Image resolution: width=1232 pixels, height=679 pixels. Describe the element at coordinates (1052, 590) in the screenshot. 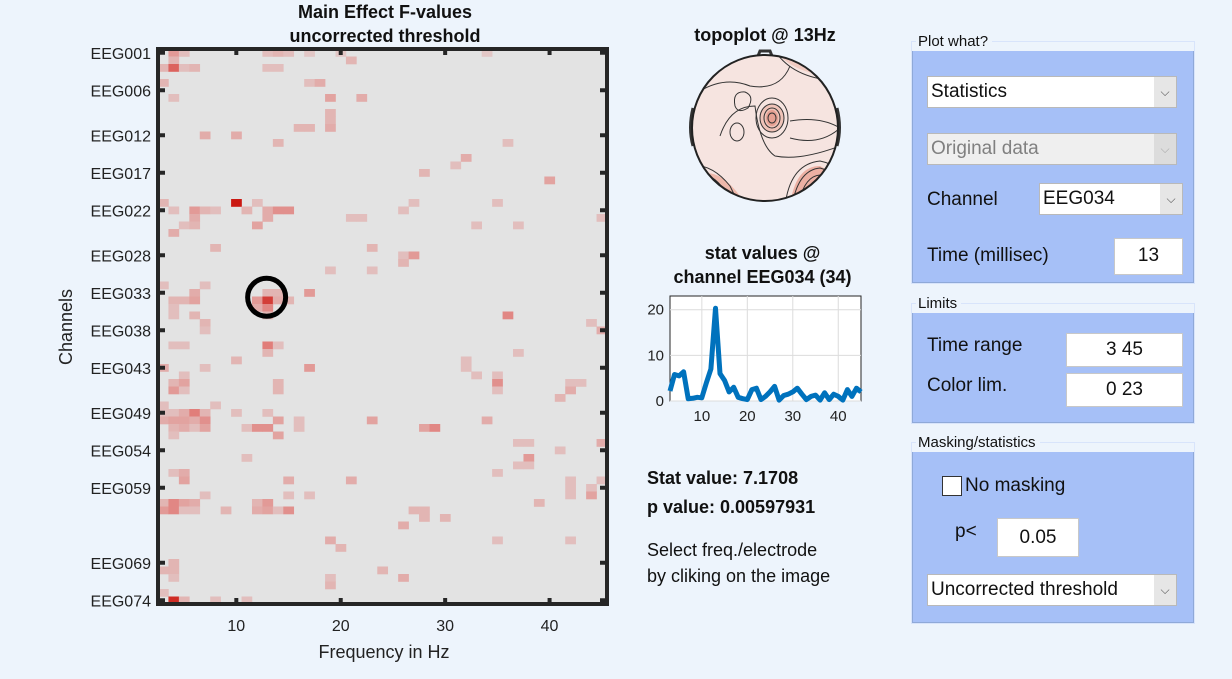

I see `correction-select: Uncorrected threshold ⌵` at that location.